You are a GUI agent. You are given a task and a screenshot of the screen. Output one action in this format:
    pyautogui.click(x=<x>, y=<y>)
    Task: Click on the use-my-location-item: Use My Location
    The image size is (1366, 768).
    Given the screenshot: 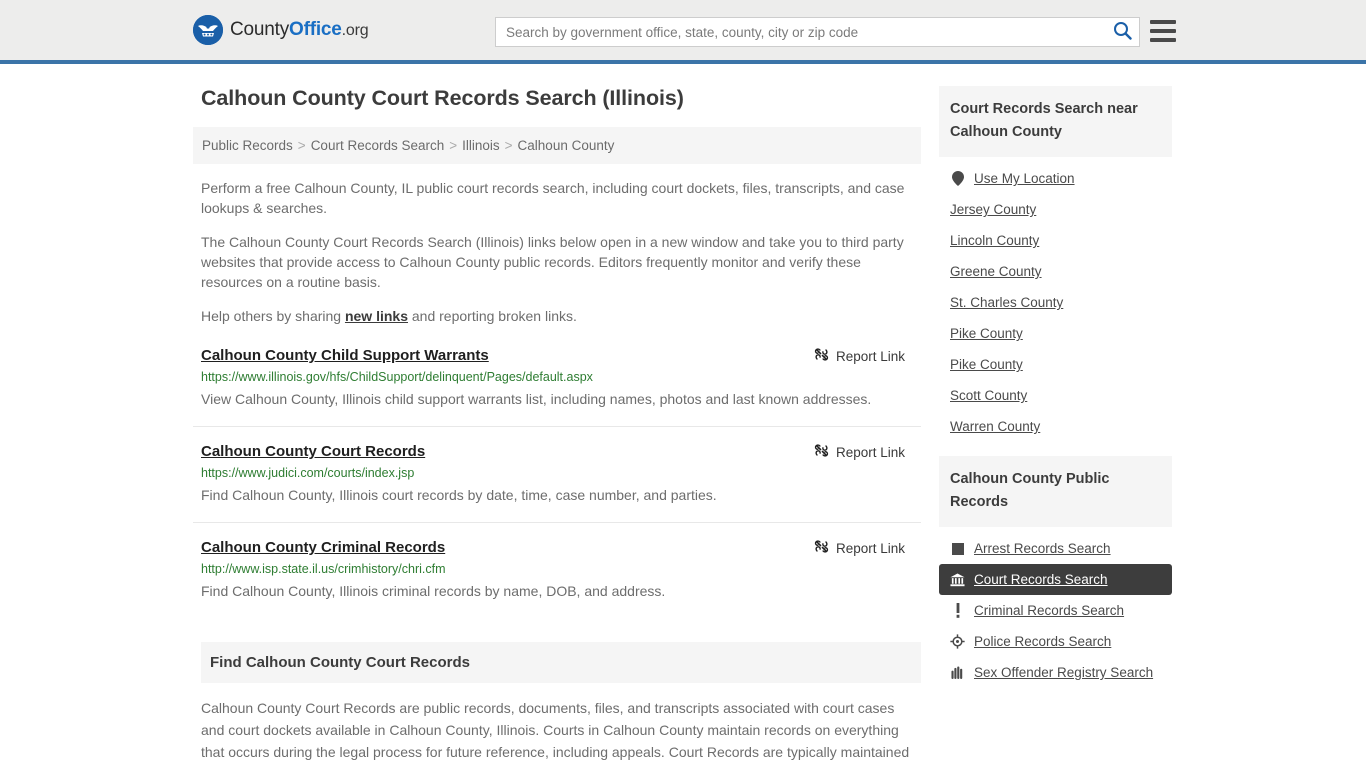 What is the action you would take?
    pyautogui.click(x=1055, y=178)
    